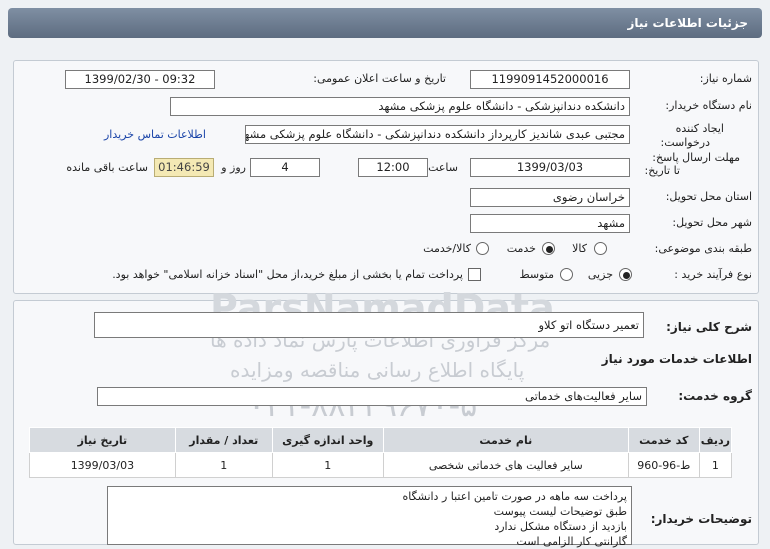 Image resolution: width=770 pixels, height=549 pixels. I want to click on deadline-time-field: 12:00, so click(393, 167).